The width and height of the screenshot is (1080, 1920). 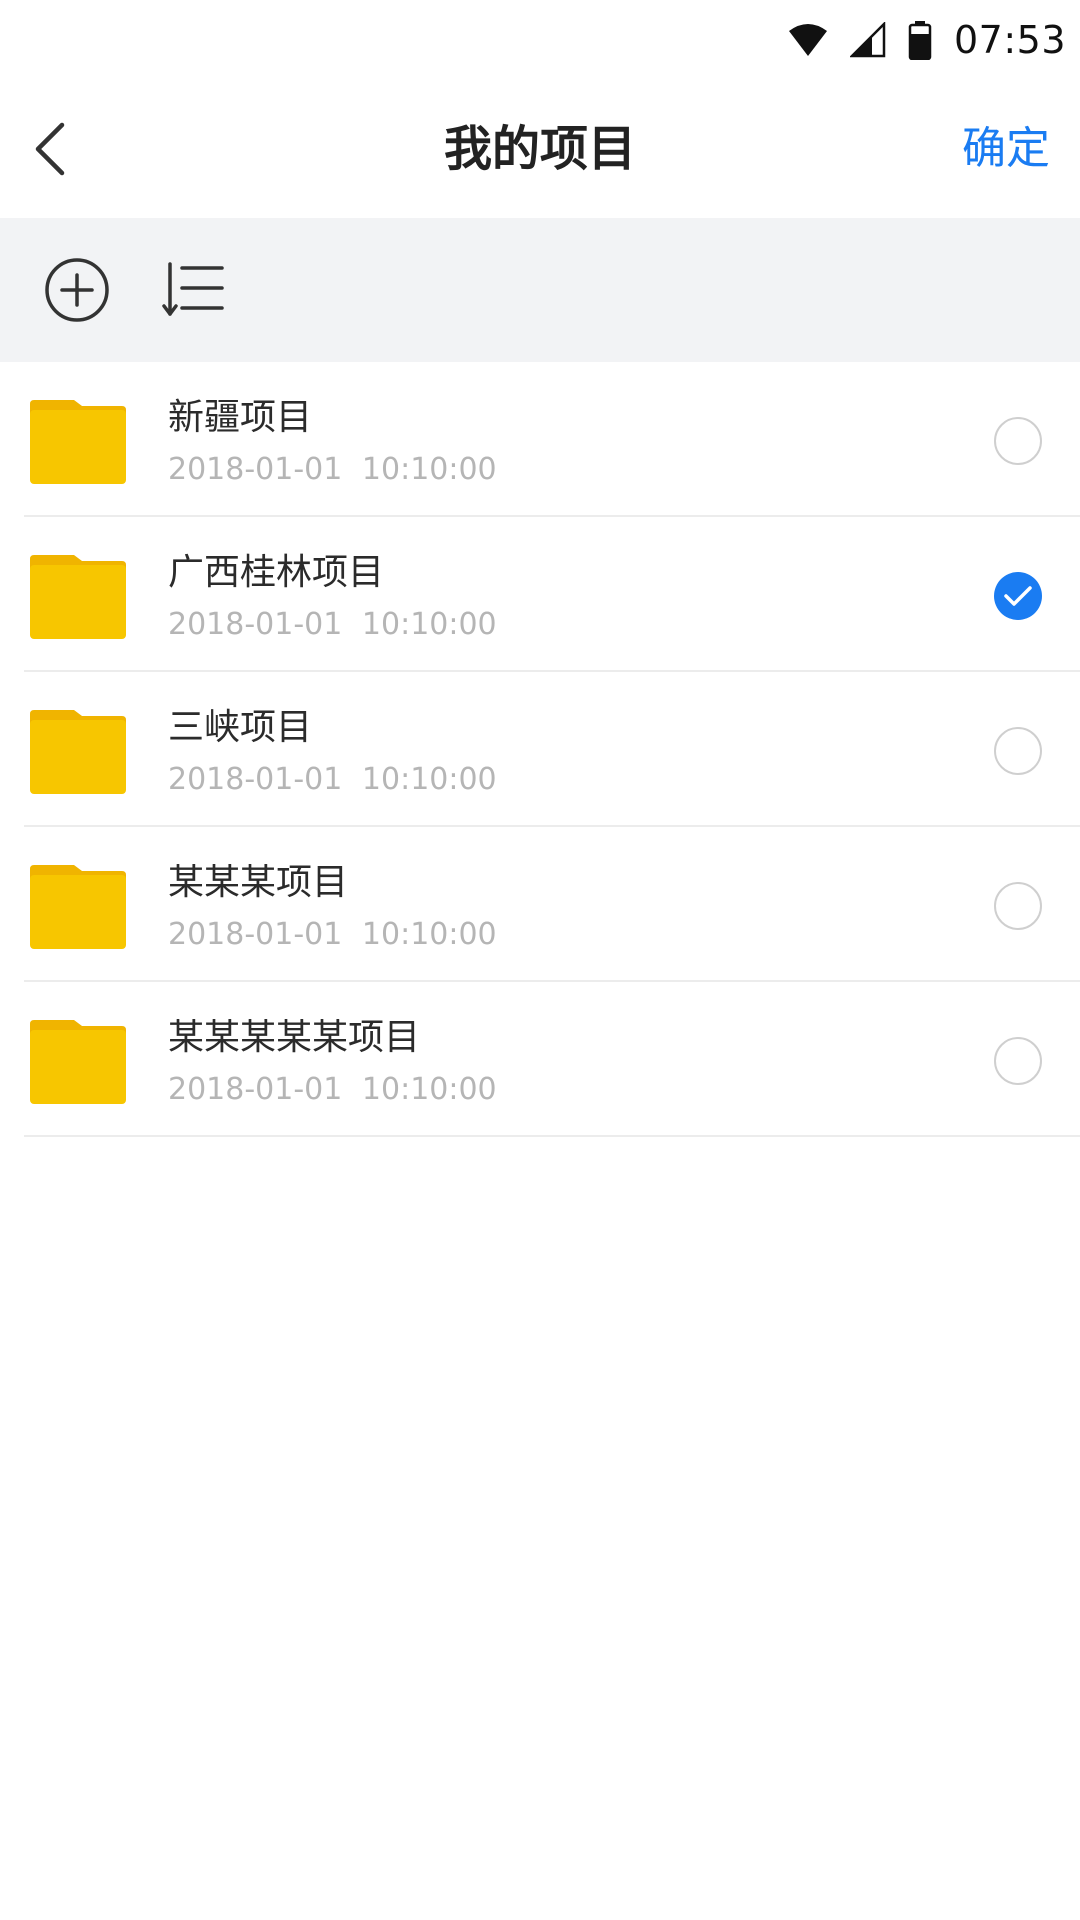 What do you see at coordinates (240, 727) in the screenshot?
I see `project-name: 三峡项目` at bounding box center [240, 727].